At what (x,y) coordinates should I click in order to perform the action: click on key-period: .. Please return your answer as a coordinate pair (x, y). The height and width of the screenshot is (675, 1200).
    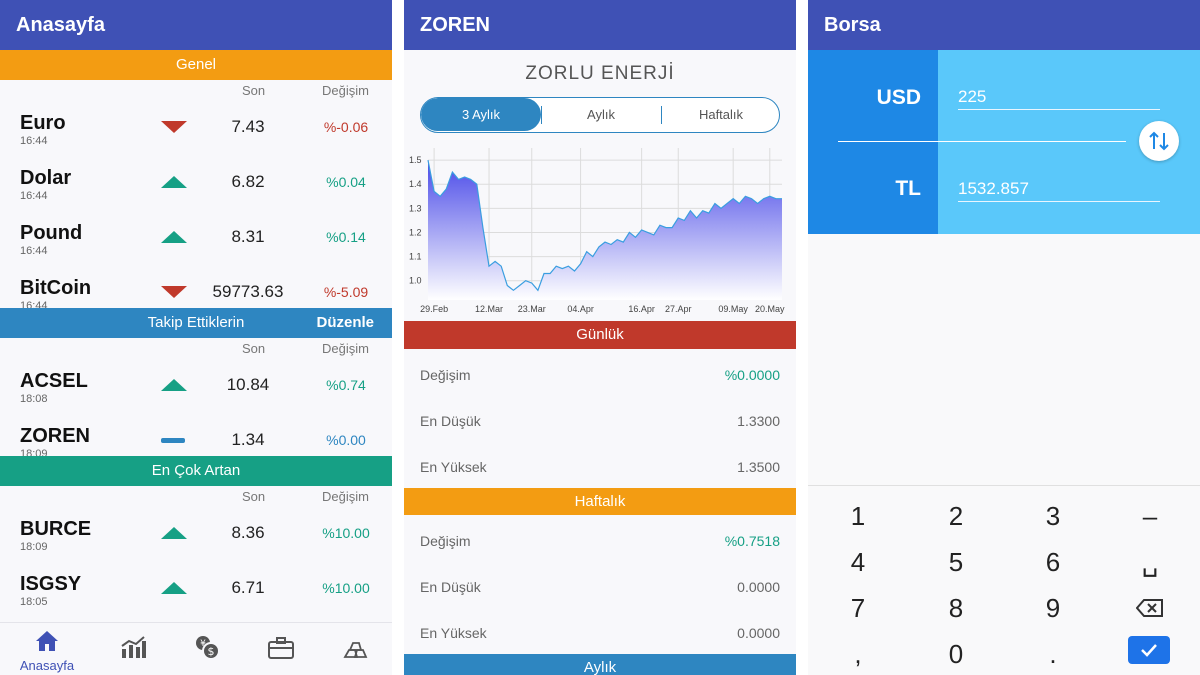
    Looking at the image, I should click on (1053, 654).